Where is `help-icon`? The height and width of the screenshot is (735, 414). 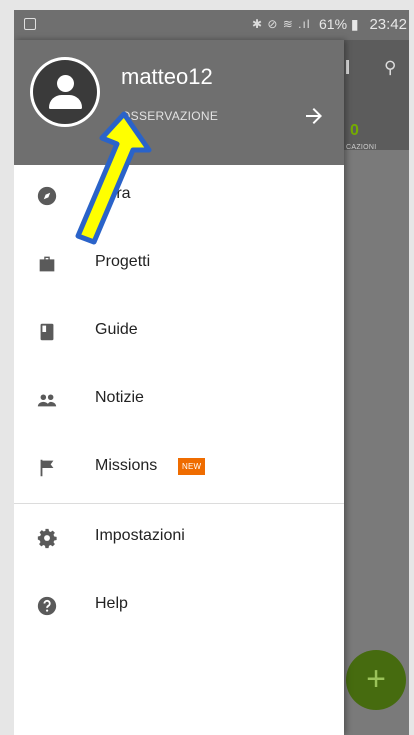 help-icon is located at coordinates (47, 606).